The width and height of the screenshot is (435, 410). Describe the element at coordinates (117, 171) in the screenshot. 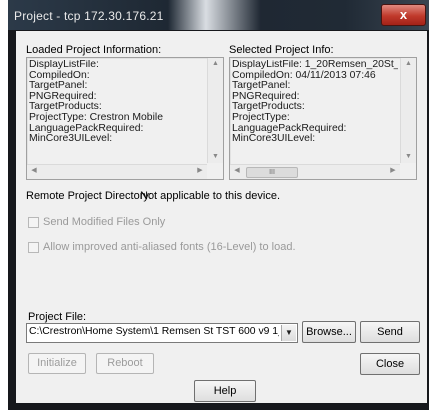

I see `loaded-info-hscrollbar: ◀ ▶` at that location.